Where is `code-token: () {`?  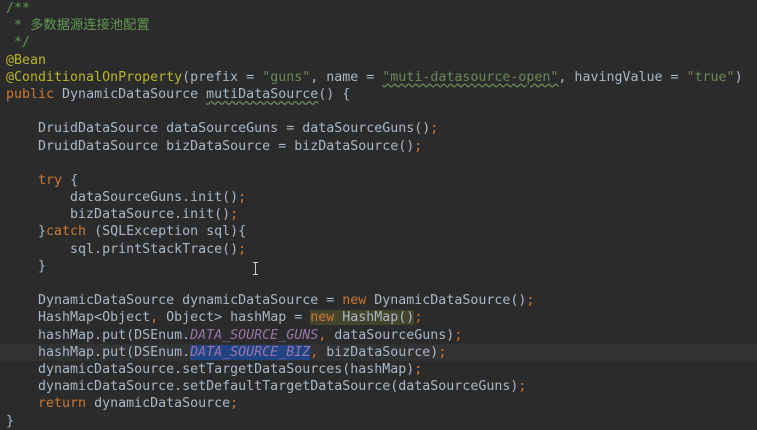
code-token: () { is located at coordinates (334, 94).